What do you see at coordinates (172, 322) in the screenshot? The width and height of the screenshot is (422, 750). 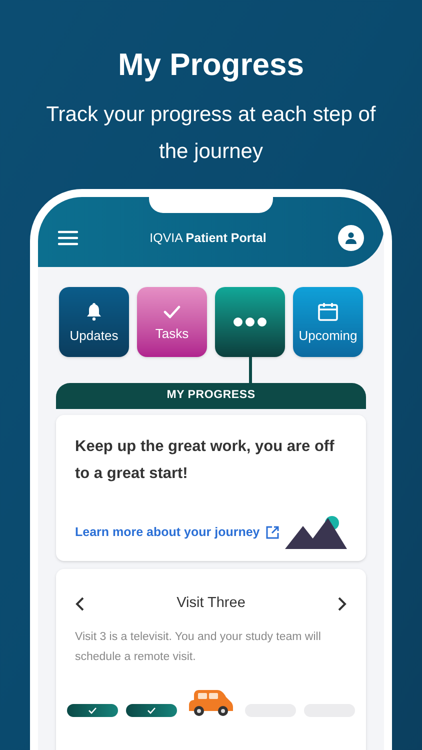 I see `nav-tile: Tasks` at bounding box center [172, 322].